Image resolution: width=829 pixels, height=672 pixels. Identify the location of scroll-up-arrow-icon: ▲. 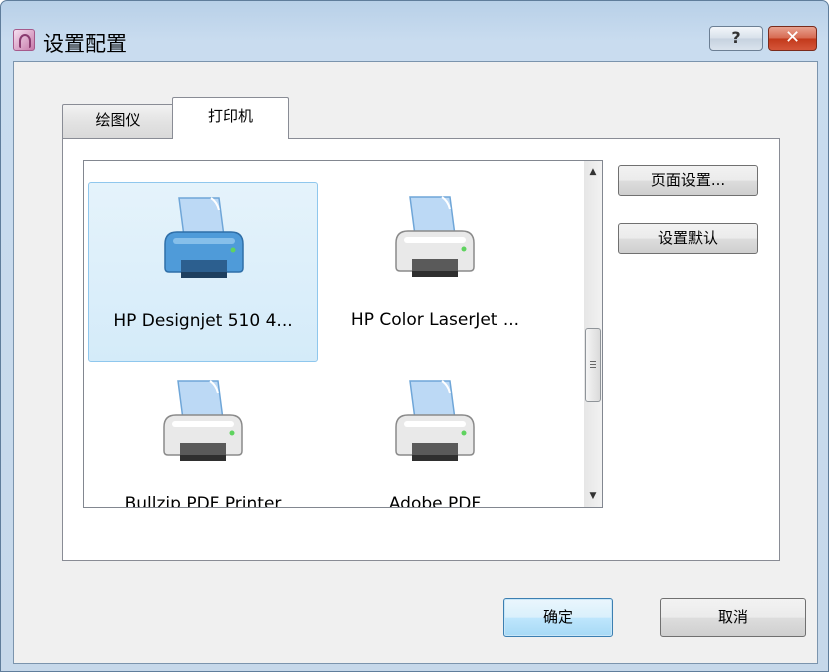
(593, 172).